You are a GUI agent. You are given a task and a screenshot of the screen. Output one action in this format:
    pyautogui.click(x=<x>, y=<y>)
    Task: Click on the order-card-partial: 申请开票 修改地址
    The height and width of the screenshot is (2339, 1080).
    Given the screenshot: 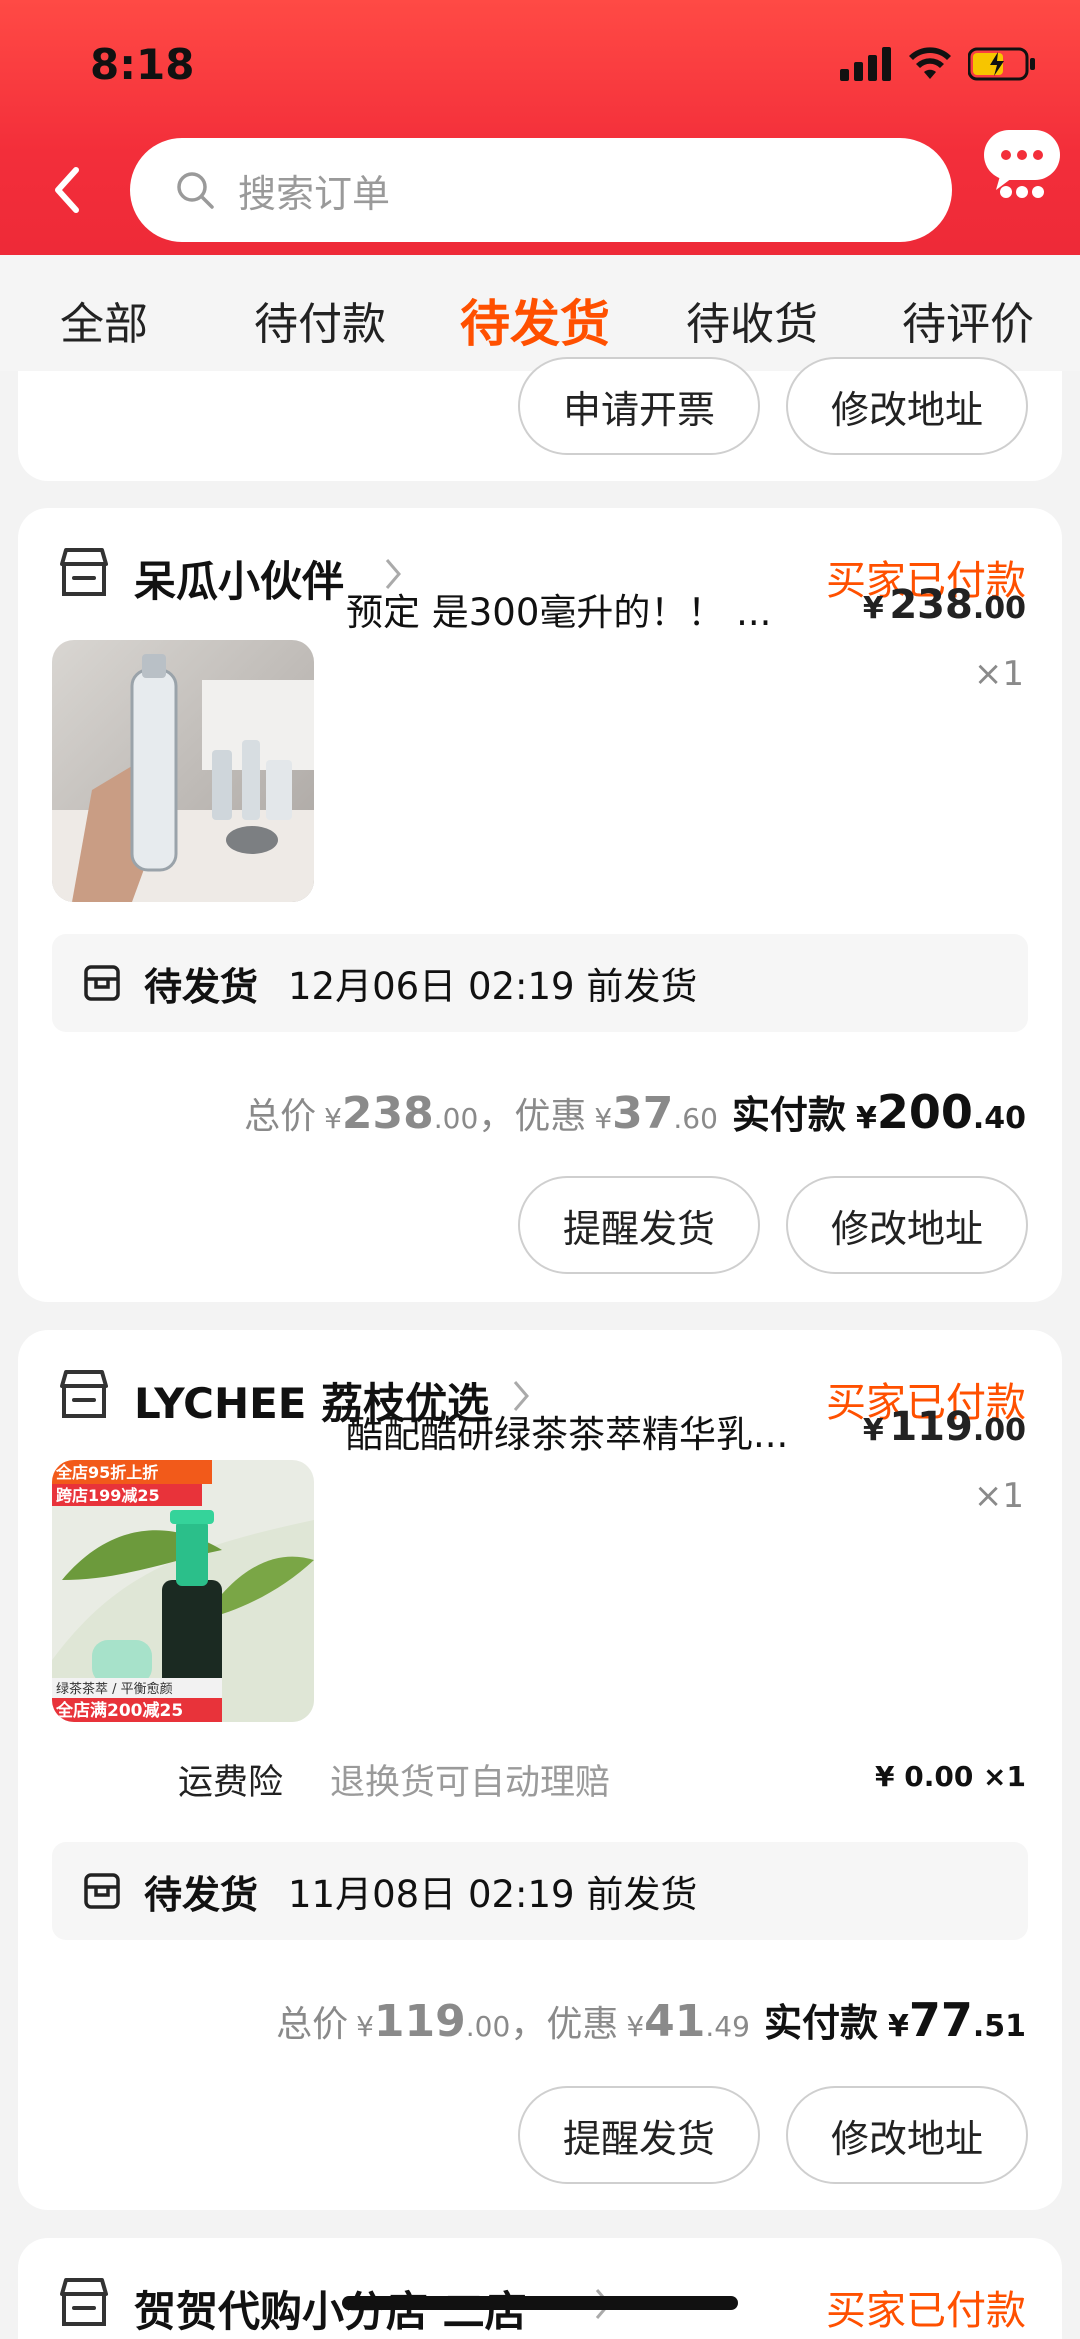 What is the action you would take?
    pyautogui.click(x=540, y=419)
    